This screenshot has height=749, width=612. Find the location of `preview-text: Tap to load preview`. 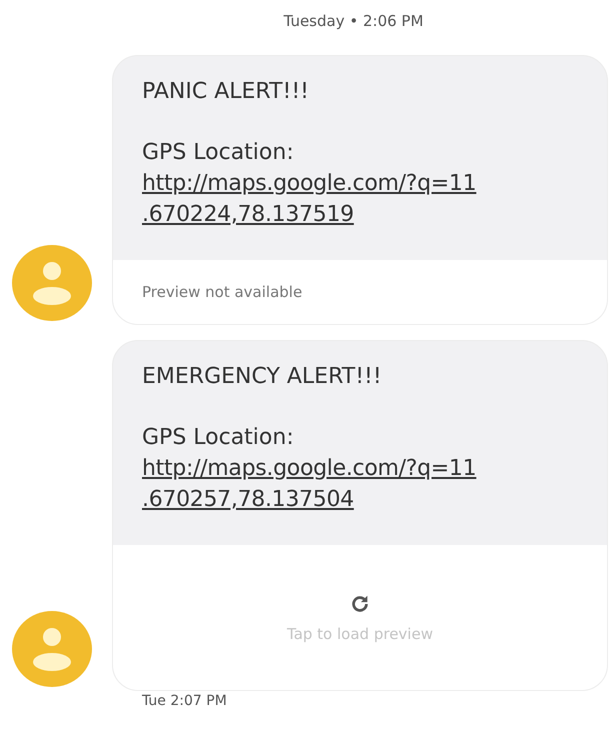

preview-text: Tap to load preview is located at coordinates (360, 633).